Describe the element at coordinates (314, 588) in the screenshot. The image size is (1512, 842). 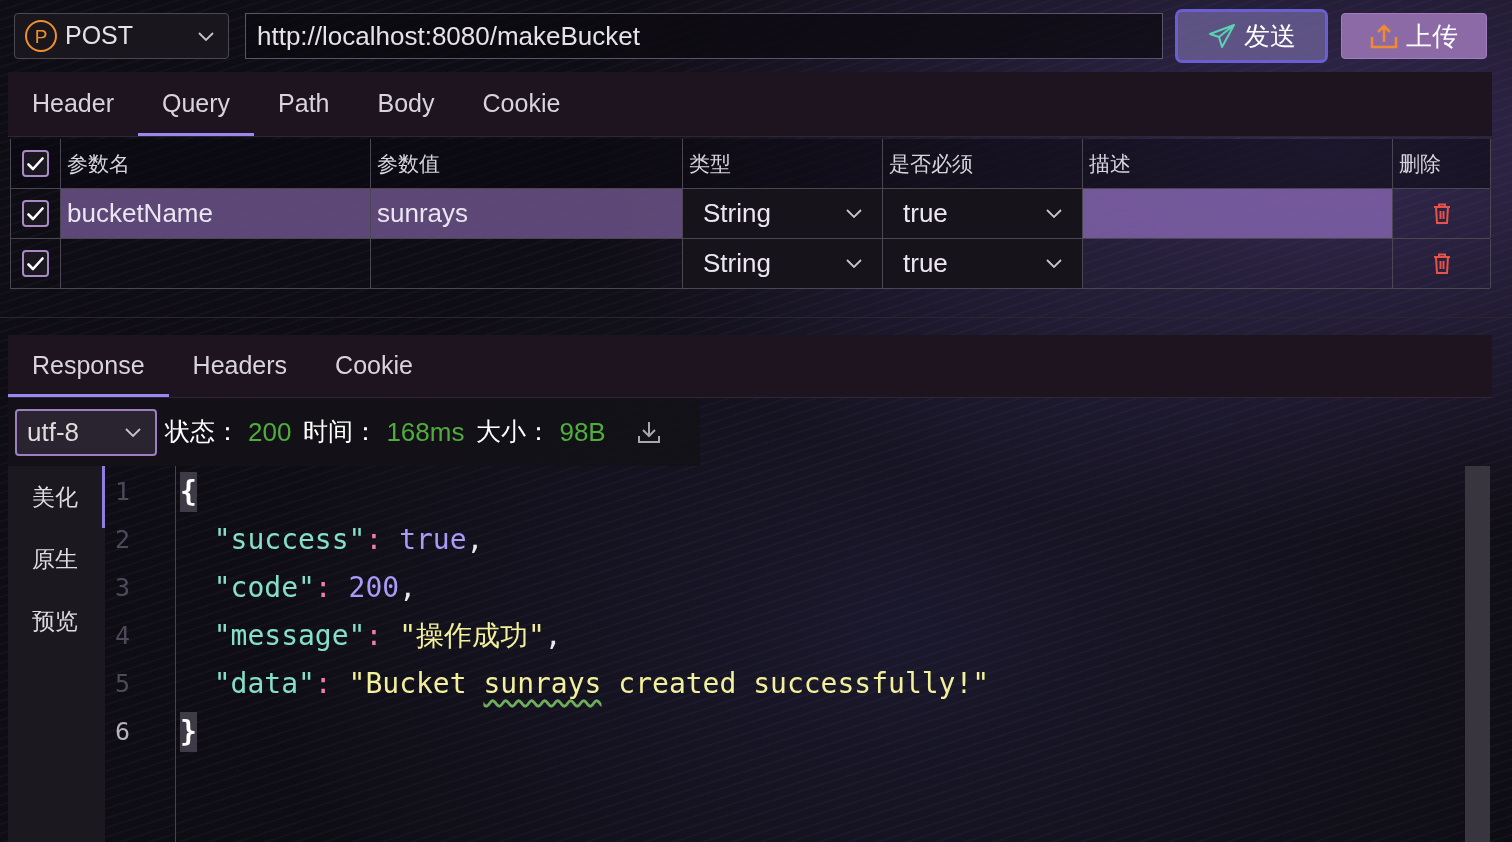
I see `code-line: "code": 200,` at that location.